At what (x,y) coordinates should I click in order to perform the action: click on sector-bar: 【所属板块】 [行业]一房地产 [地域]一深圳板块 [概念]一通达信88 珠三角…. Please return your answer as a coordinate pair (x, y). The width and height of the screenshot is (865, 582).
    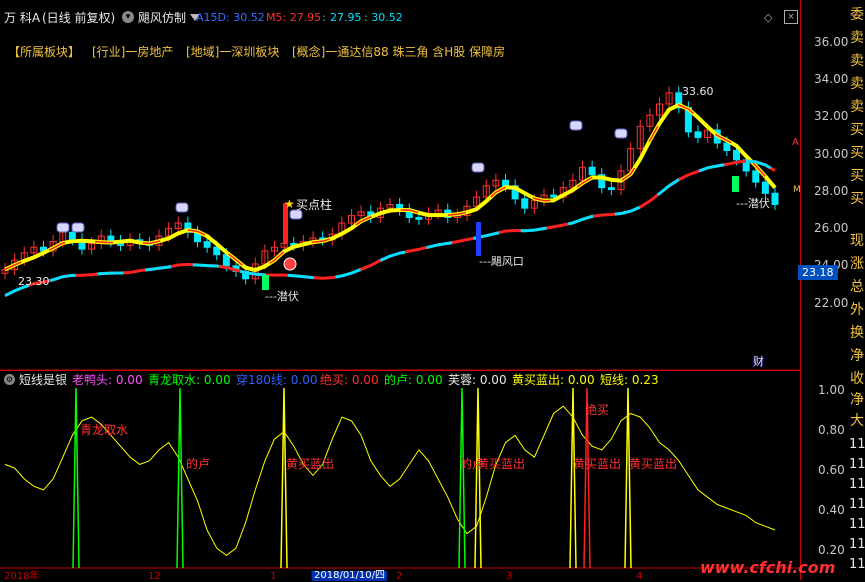
    Looking at the image, I should click on (400, 52).